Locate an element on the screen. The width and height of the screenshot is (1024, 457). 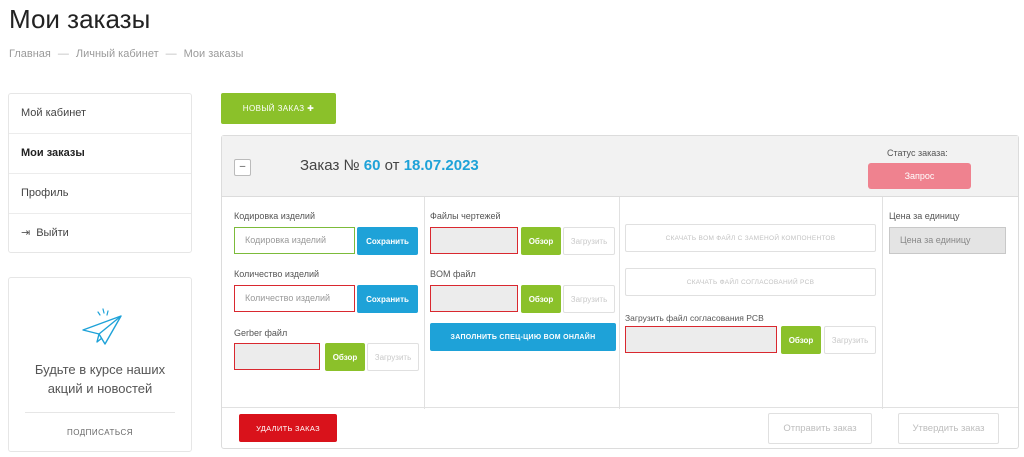
quantity-label: Количество изделий is located at coordinates (277, 274).